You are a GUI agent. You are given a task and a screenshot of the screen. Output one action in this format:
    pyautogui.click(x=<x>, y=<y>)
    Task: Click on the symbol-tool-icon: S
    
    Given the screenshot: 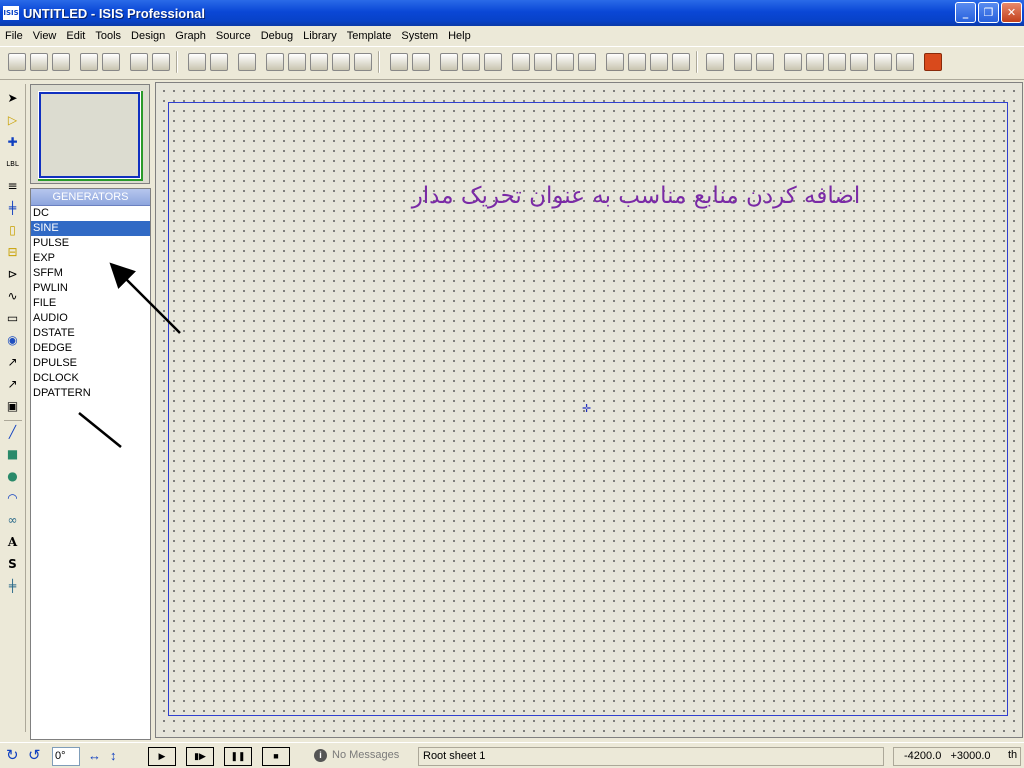 What is the action you would take?
    pyautogui.click(x=12, y=564)
    